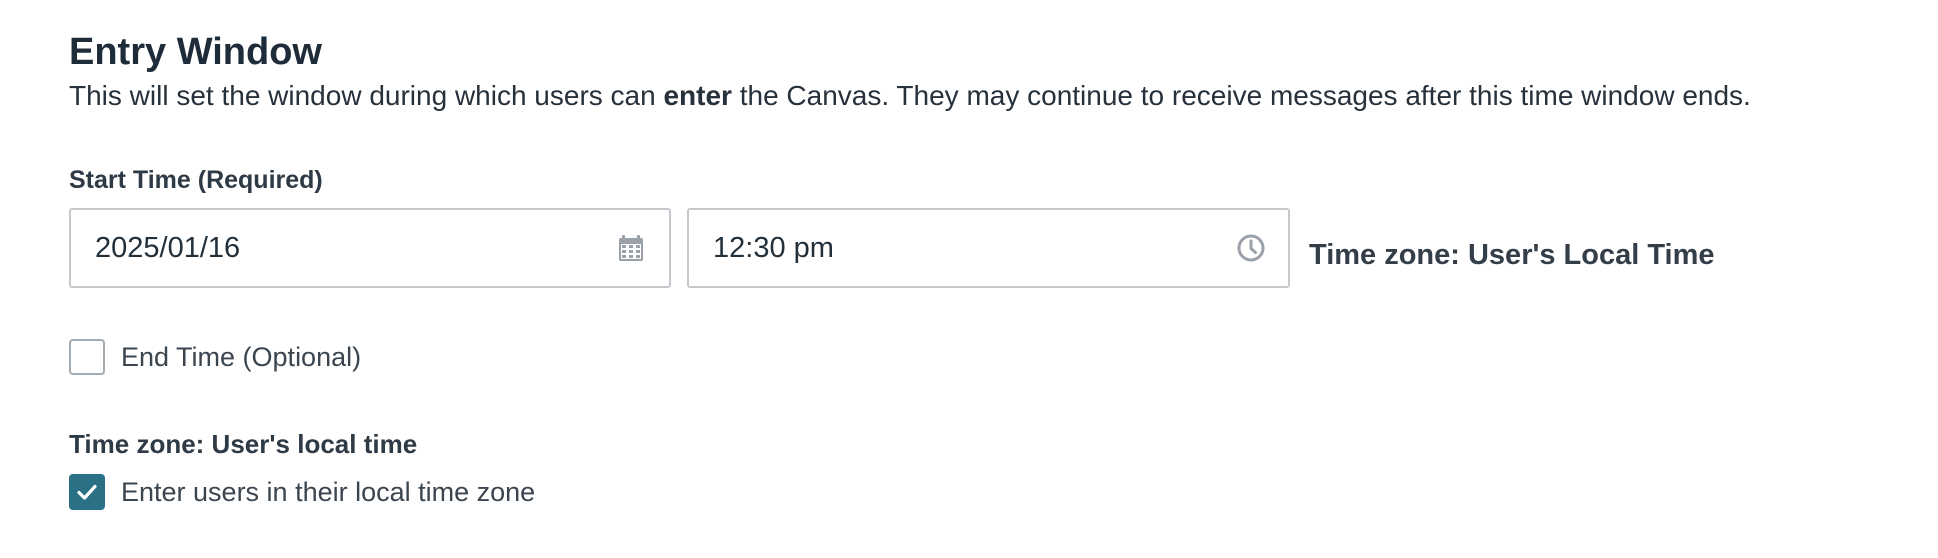  What do you see at coordinates (241, 357) in the screenshot?
I see `end-time-checkbox-label: End Time (Optional)` at bounding box center [241, 357].